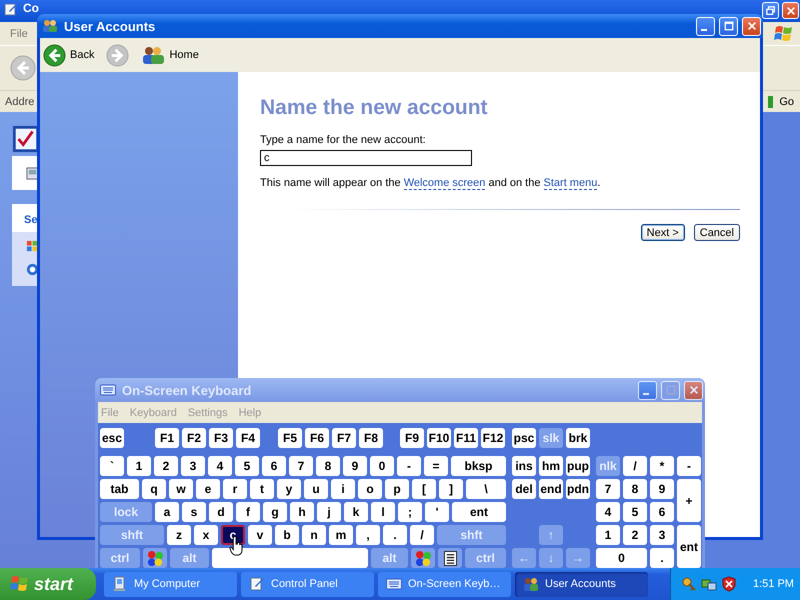  What do you see at coordinates (329, 512) in the screenshot?
I see `key-cap: j` at bounding box center [329, 512].